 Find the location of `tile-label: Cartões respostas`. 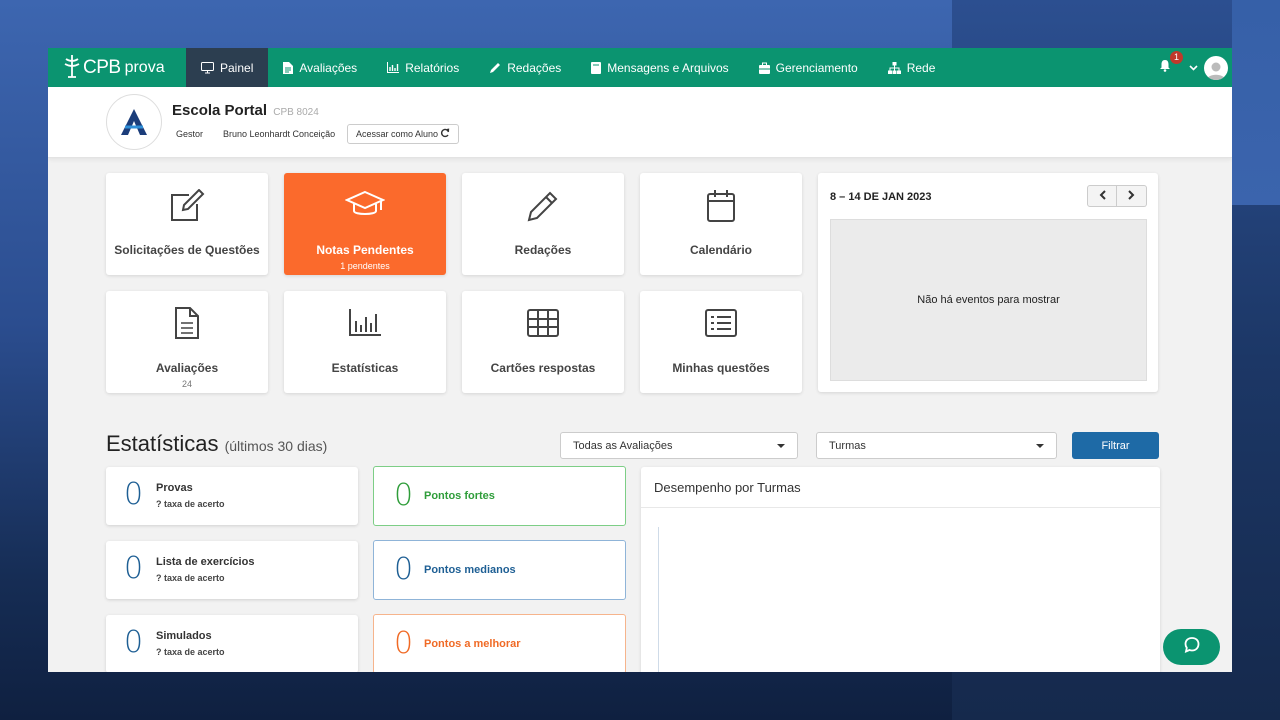

tile-label: Cartões respostas is located at coordinates (543, 368).